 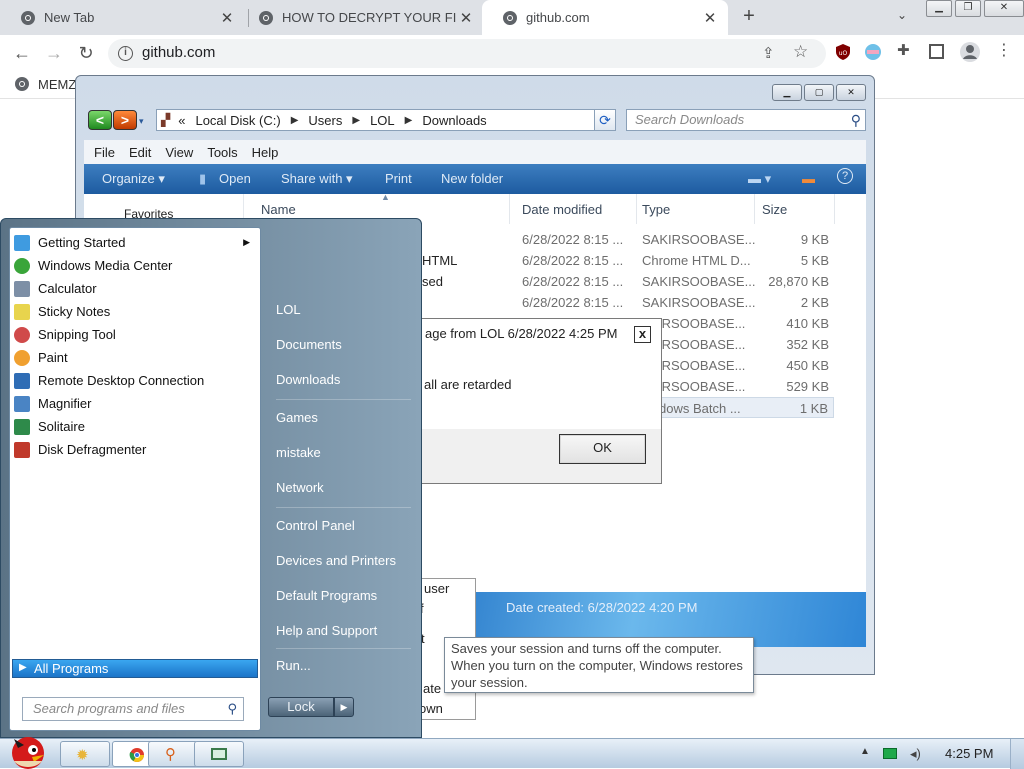 I want to click on column-header-size: Size, so click(x=774, y=209).